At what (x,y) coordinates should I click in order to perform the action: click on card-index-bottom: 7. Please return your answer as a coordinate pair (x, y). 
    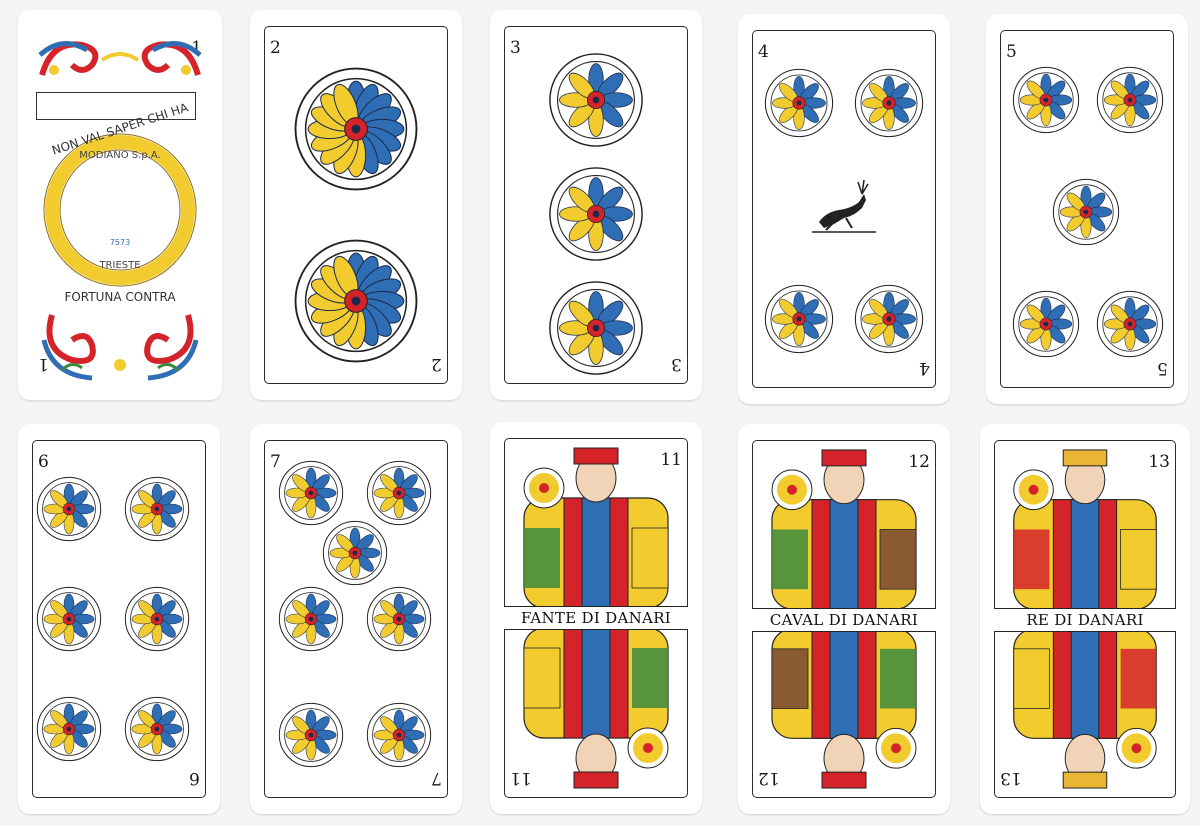
    Looking at the image, I should click on (436, 778).